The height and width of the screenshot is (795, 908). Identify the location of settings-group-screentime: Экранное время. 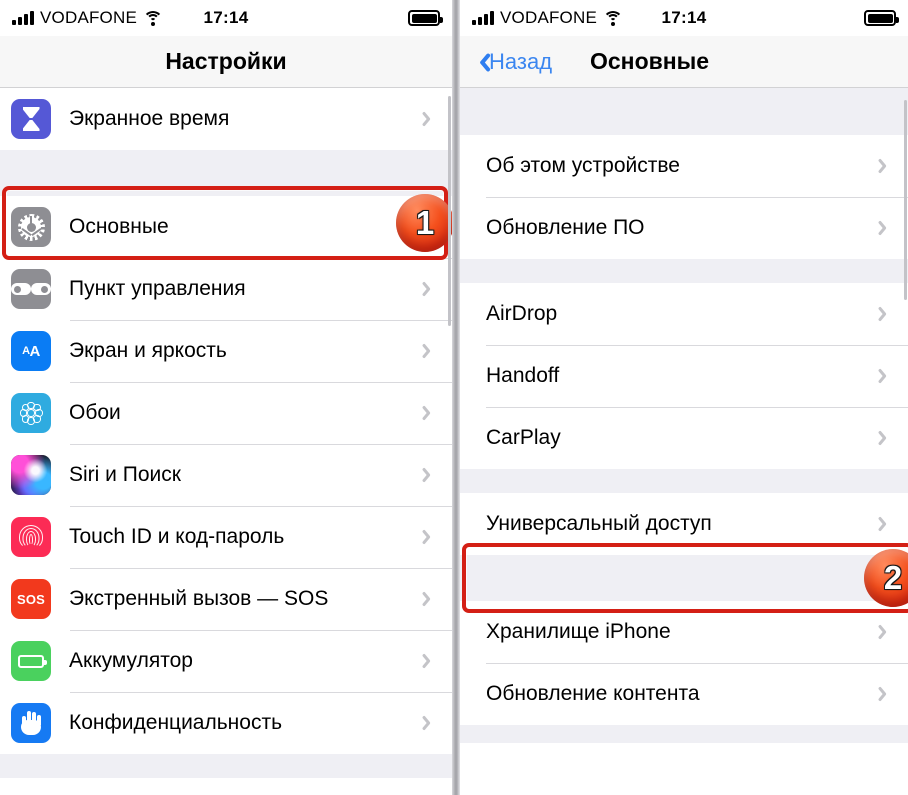
(226, 119).